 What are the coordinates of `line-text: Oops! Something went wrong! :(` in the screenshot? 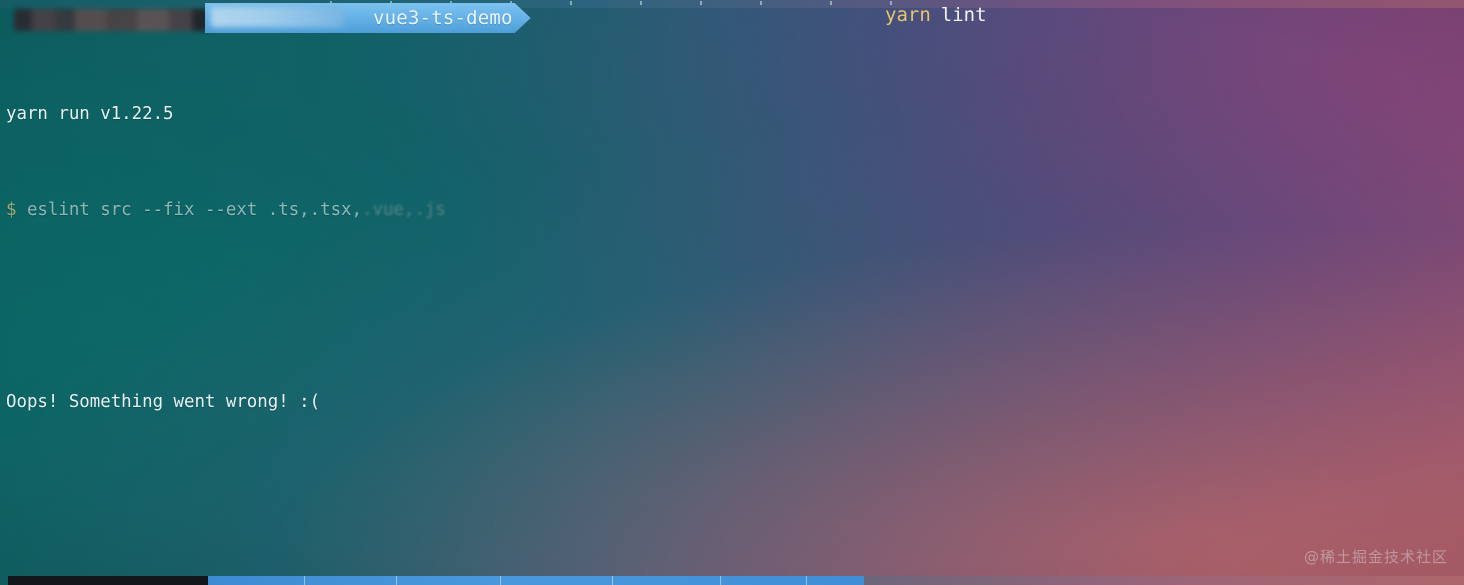 It's located at (163, 402).